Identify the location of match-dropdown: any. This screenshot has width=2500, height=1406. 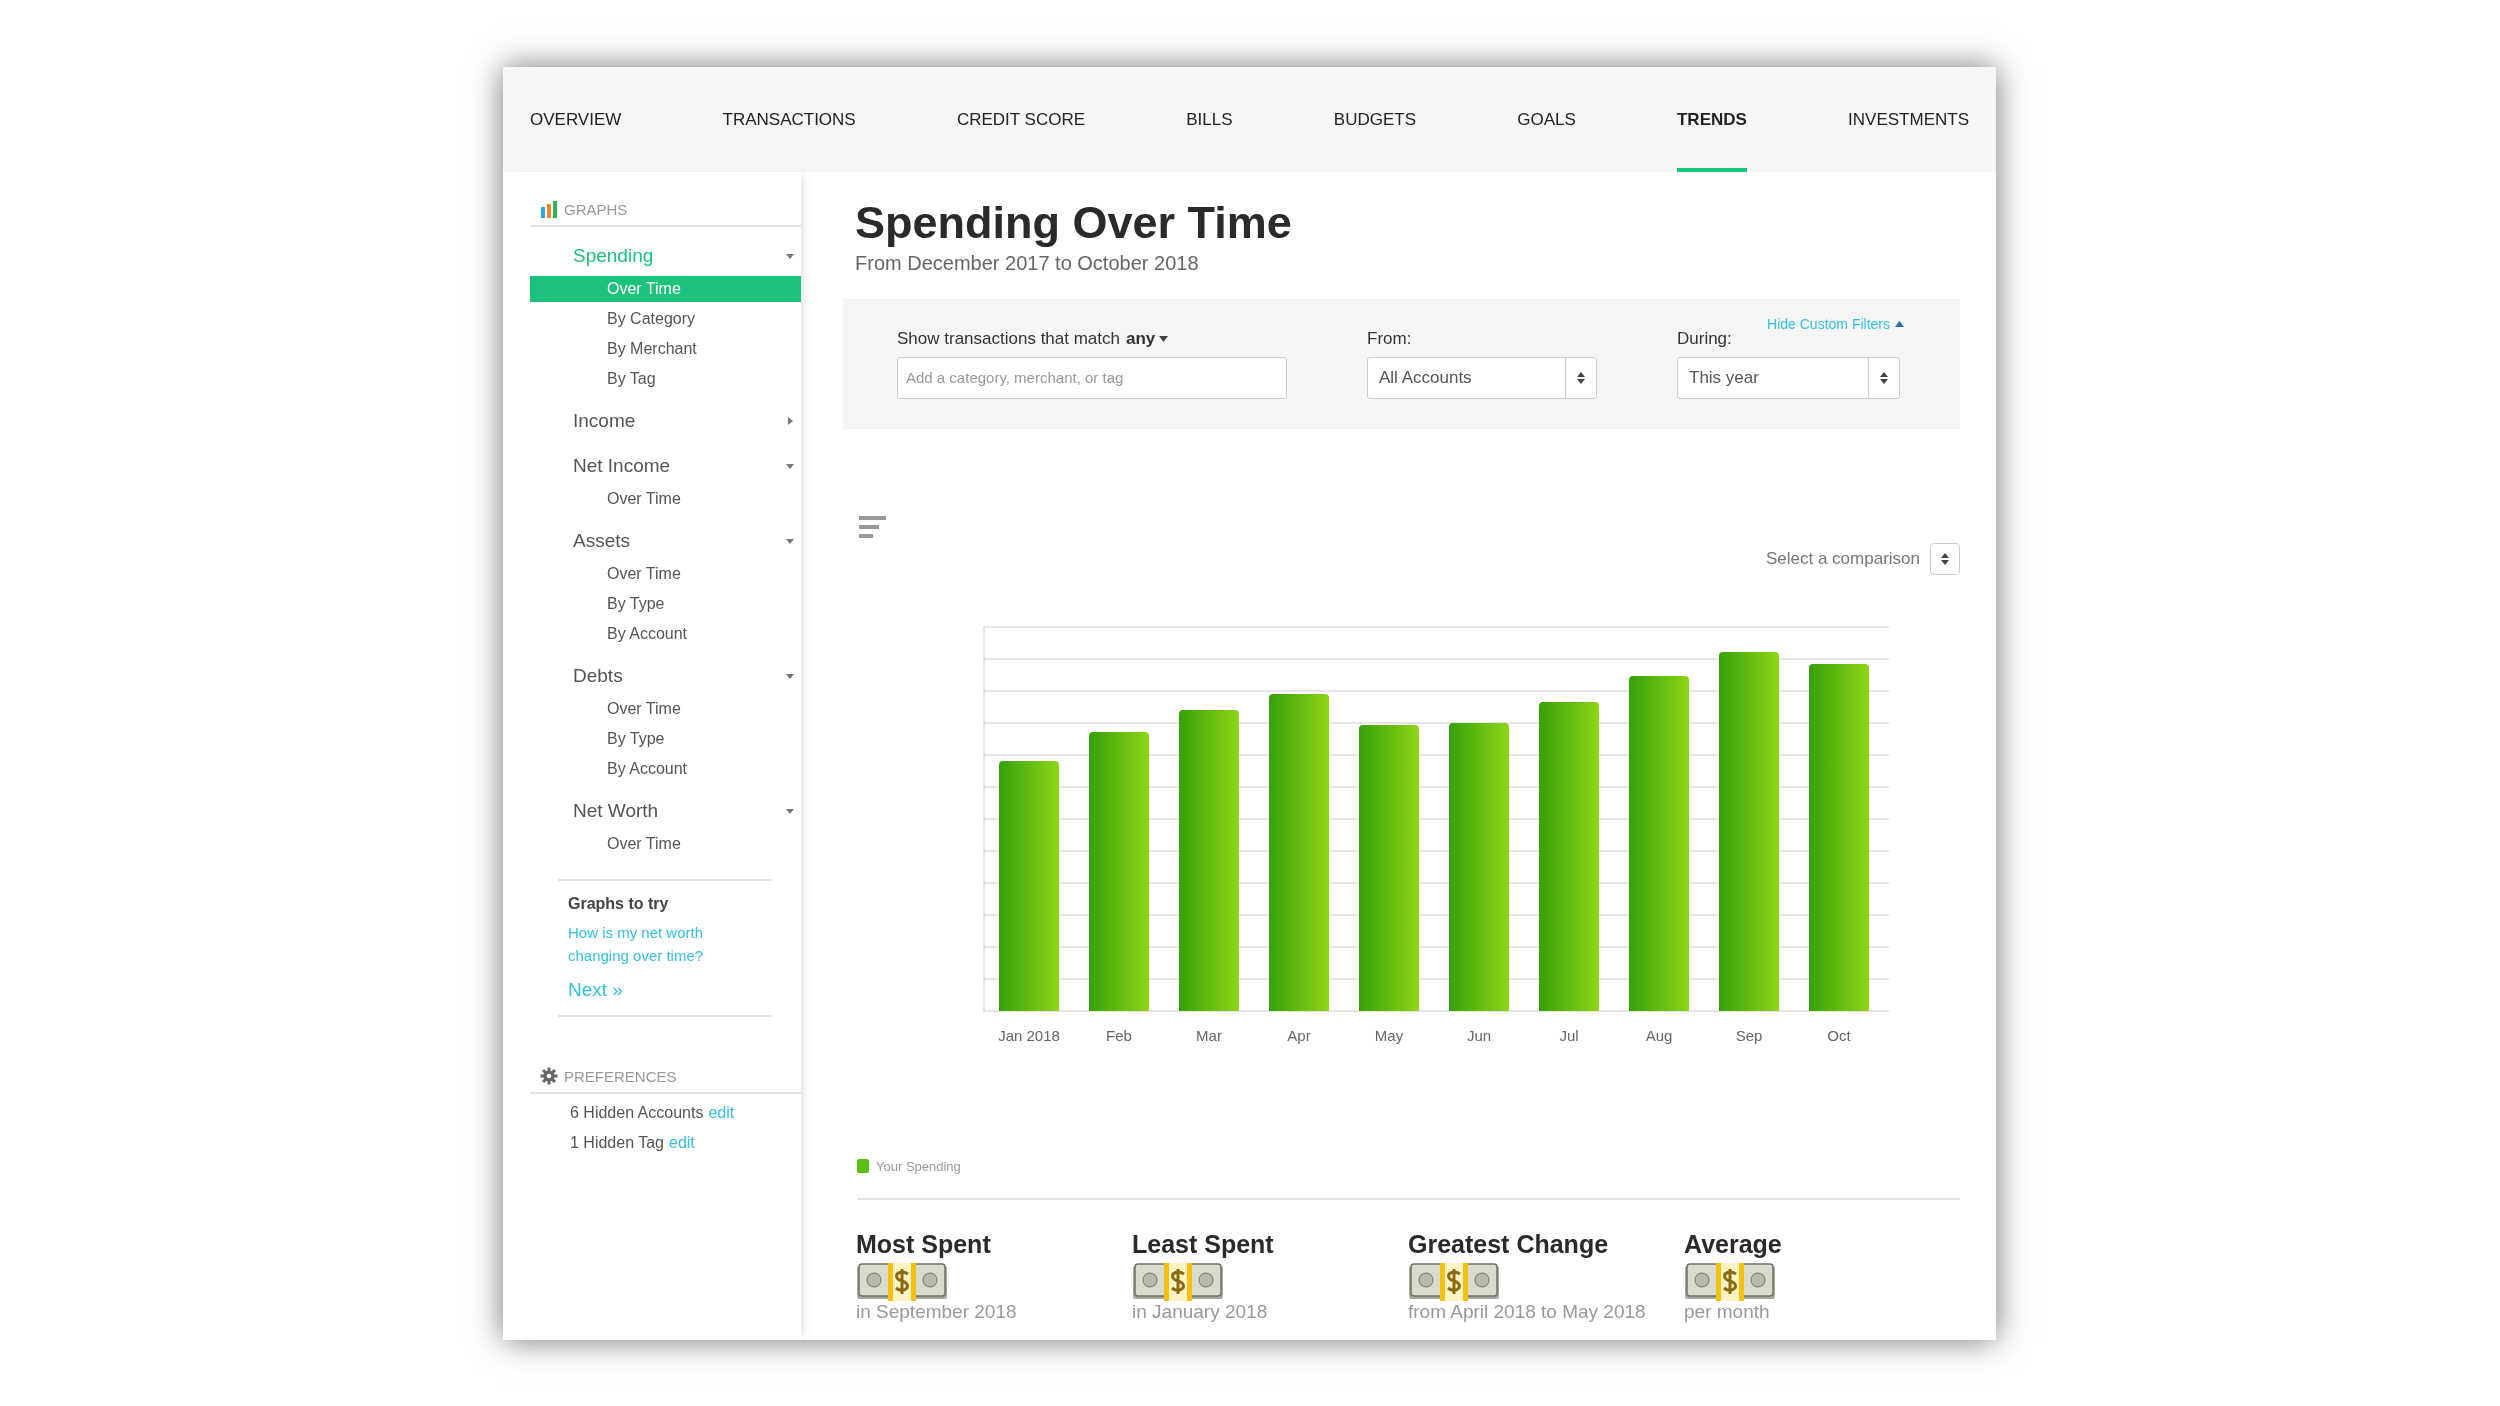
(1147, 338).